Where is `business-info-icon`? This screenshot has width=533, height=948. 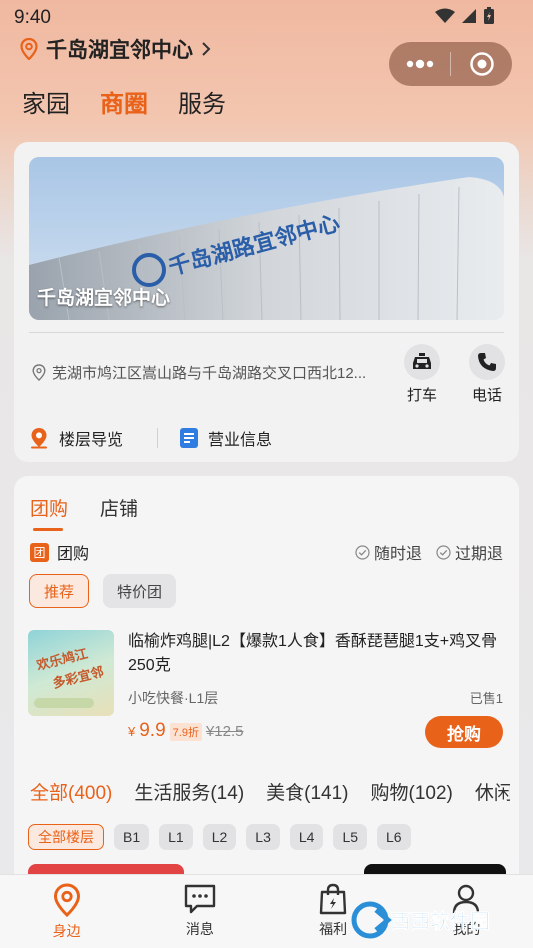 business-info-icon is located at coordinates (189, 438).